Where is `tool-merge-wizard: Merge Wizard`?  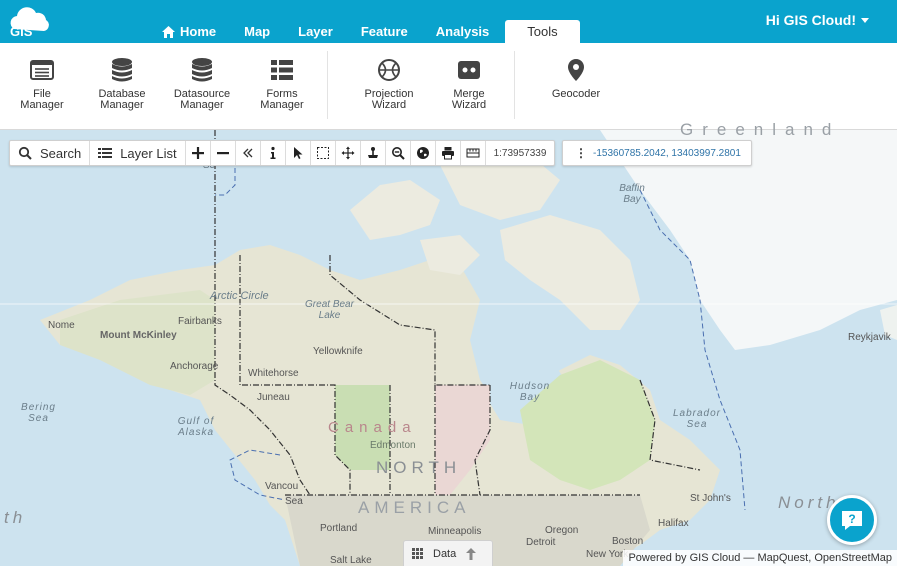 tool-merge-wizard: Merge Wizard is located at coordinates (469, 84).